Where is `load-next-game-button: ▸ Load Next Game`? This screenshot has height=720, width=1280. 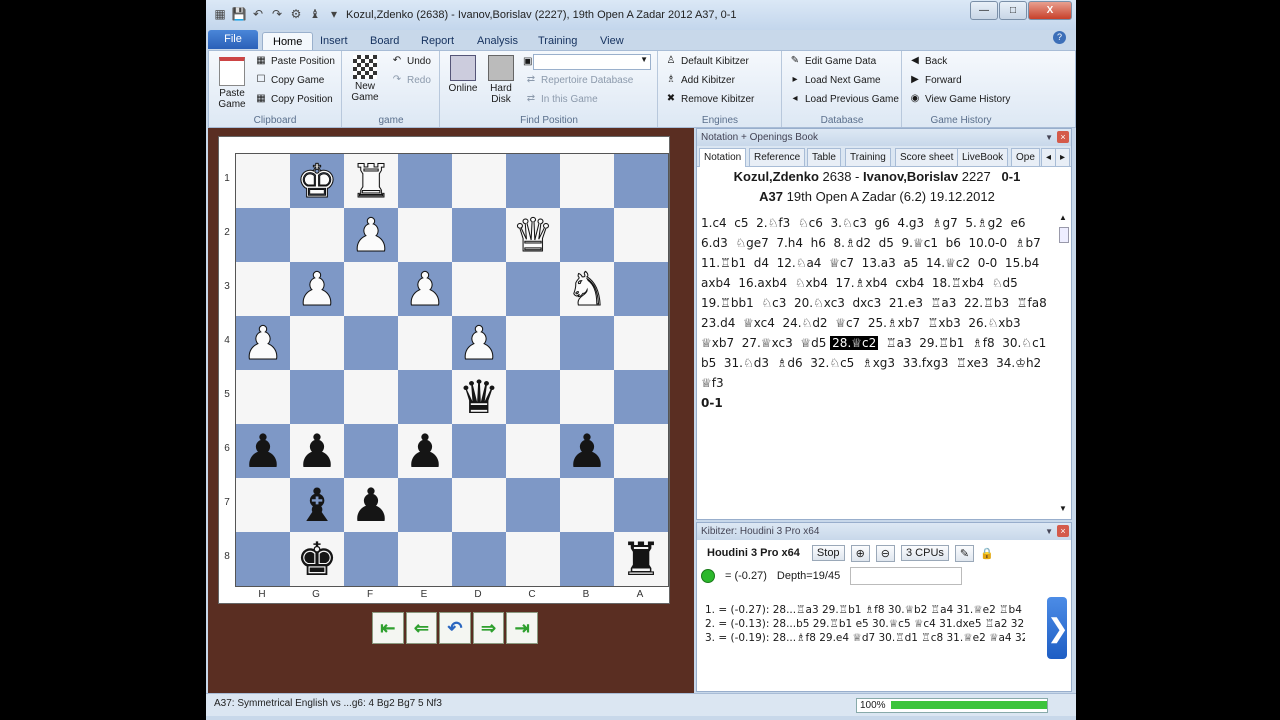
load-next-game-button: ▸ Load Next Game is located at coordinates (834, 81).